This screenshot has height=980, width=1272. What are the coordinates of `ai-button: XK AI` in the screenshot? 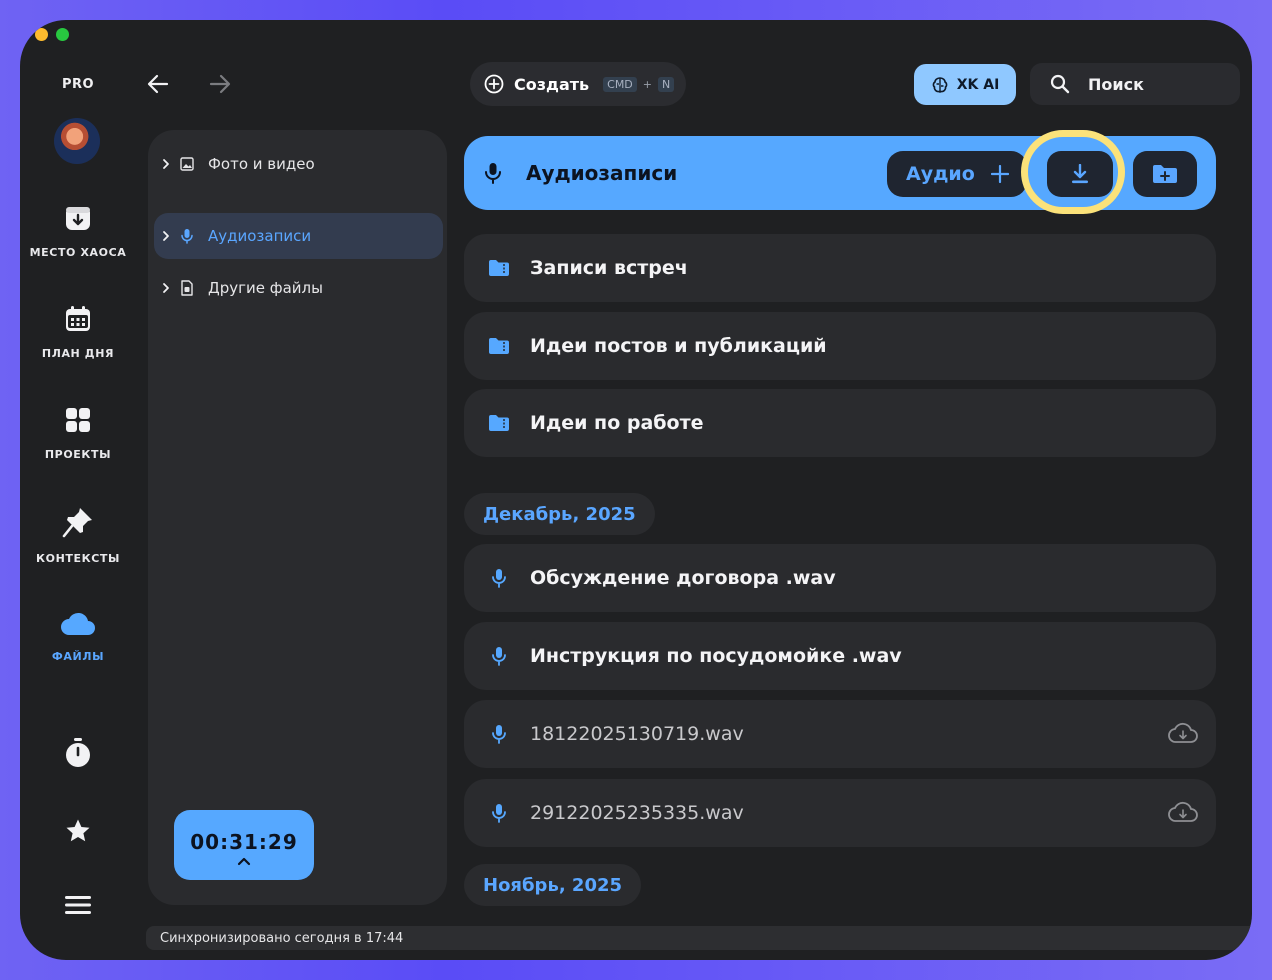 It's located at (965, 84).